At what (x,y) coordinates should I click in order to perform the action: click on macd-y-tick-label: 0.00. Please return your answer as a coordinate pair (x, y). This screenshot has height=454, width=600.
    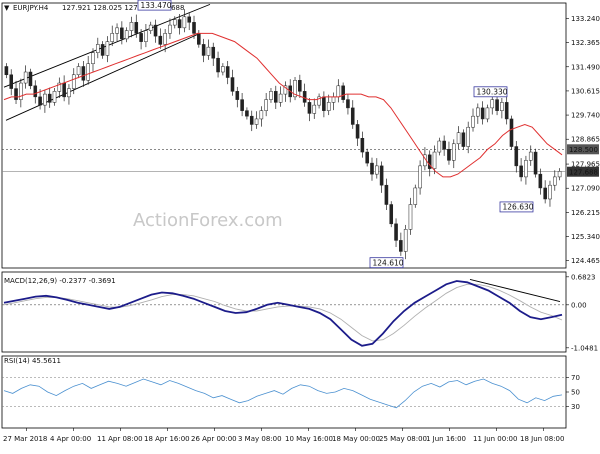
    Looking at the image, I should click on (579, 305).